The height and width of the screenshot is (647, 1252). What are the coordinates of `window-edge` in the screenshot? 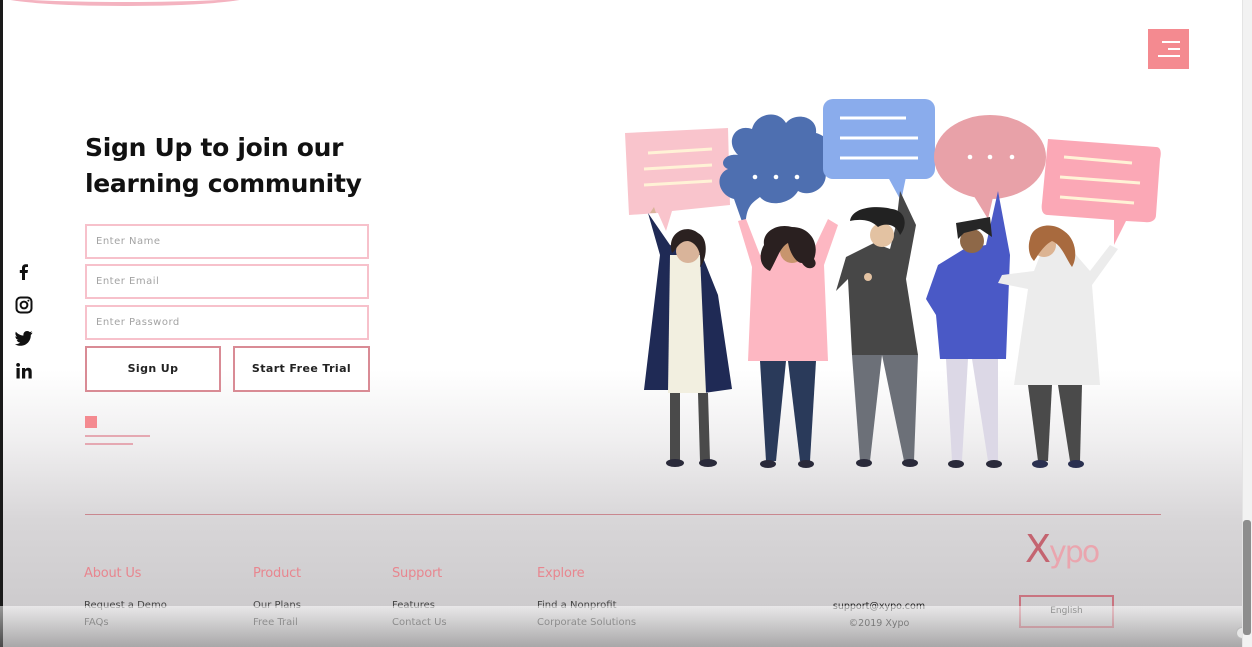 It's located at (1, 323).